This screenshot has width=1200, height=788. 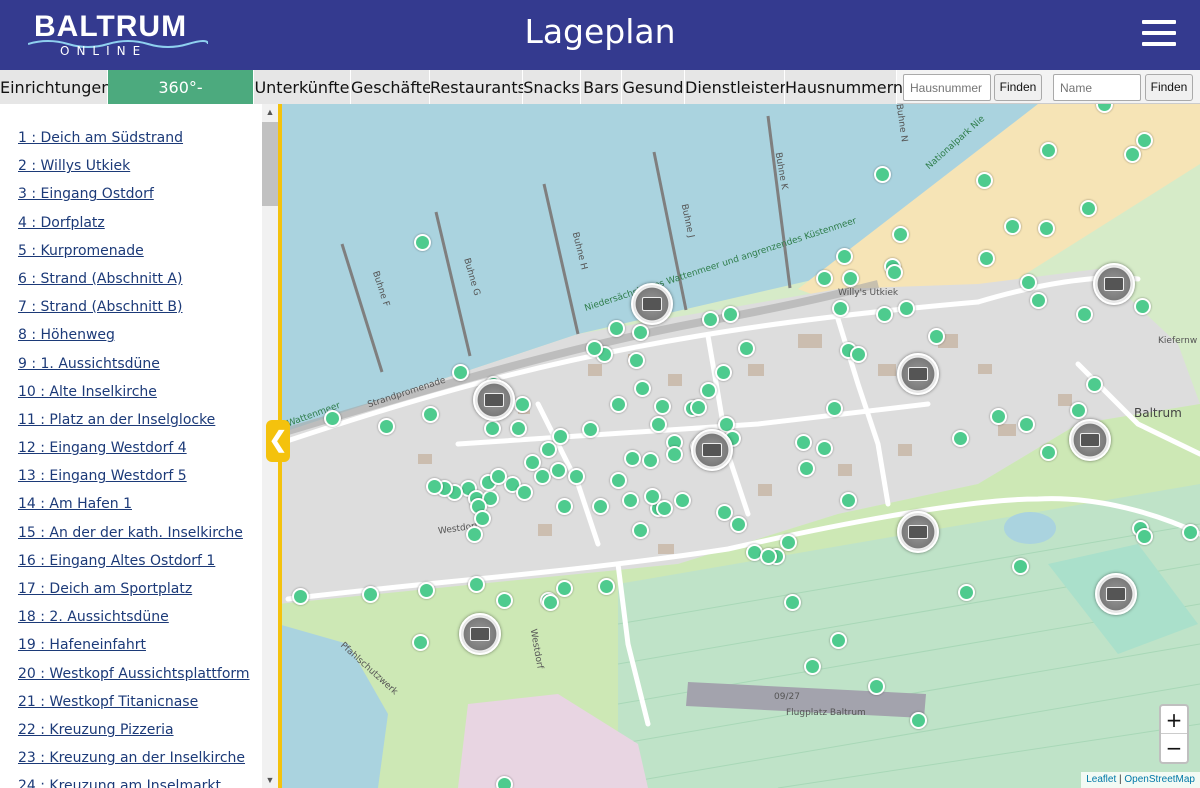 I want to click on tour-list-item: 20 : Westkopf Aussichtsplattform, so click(x=134, y=680).